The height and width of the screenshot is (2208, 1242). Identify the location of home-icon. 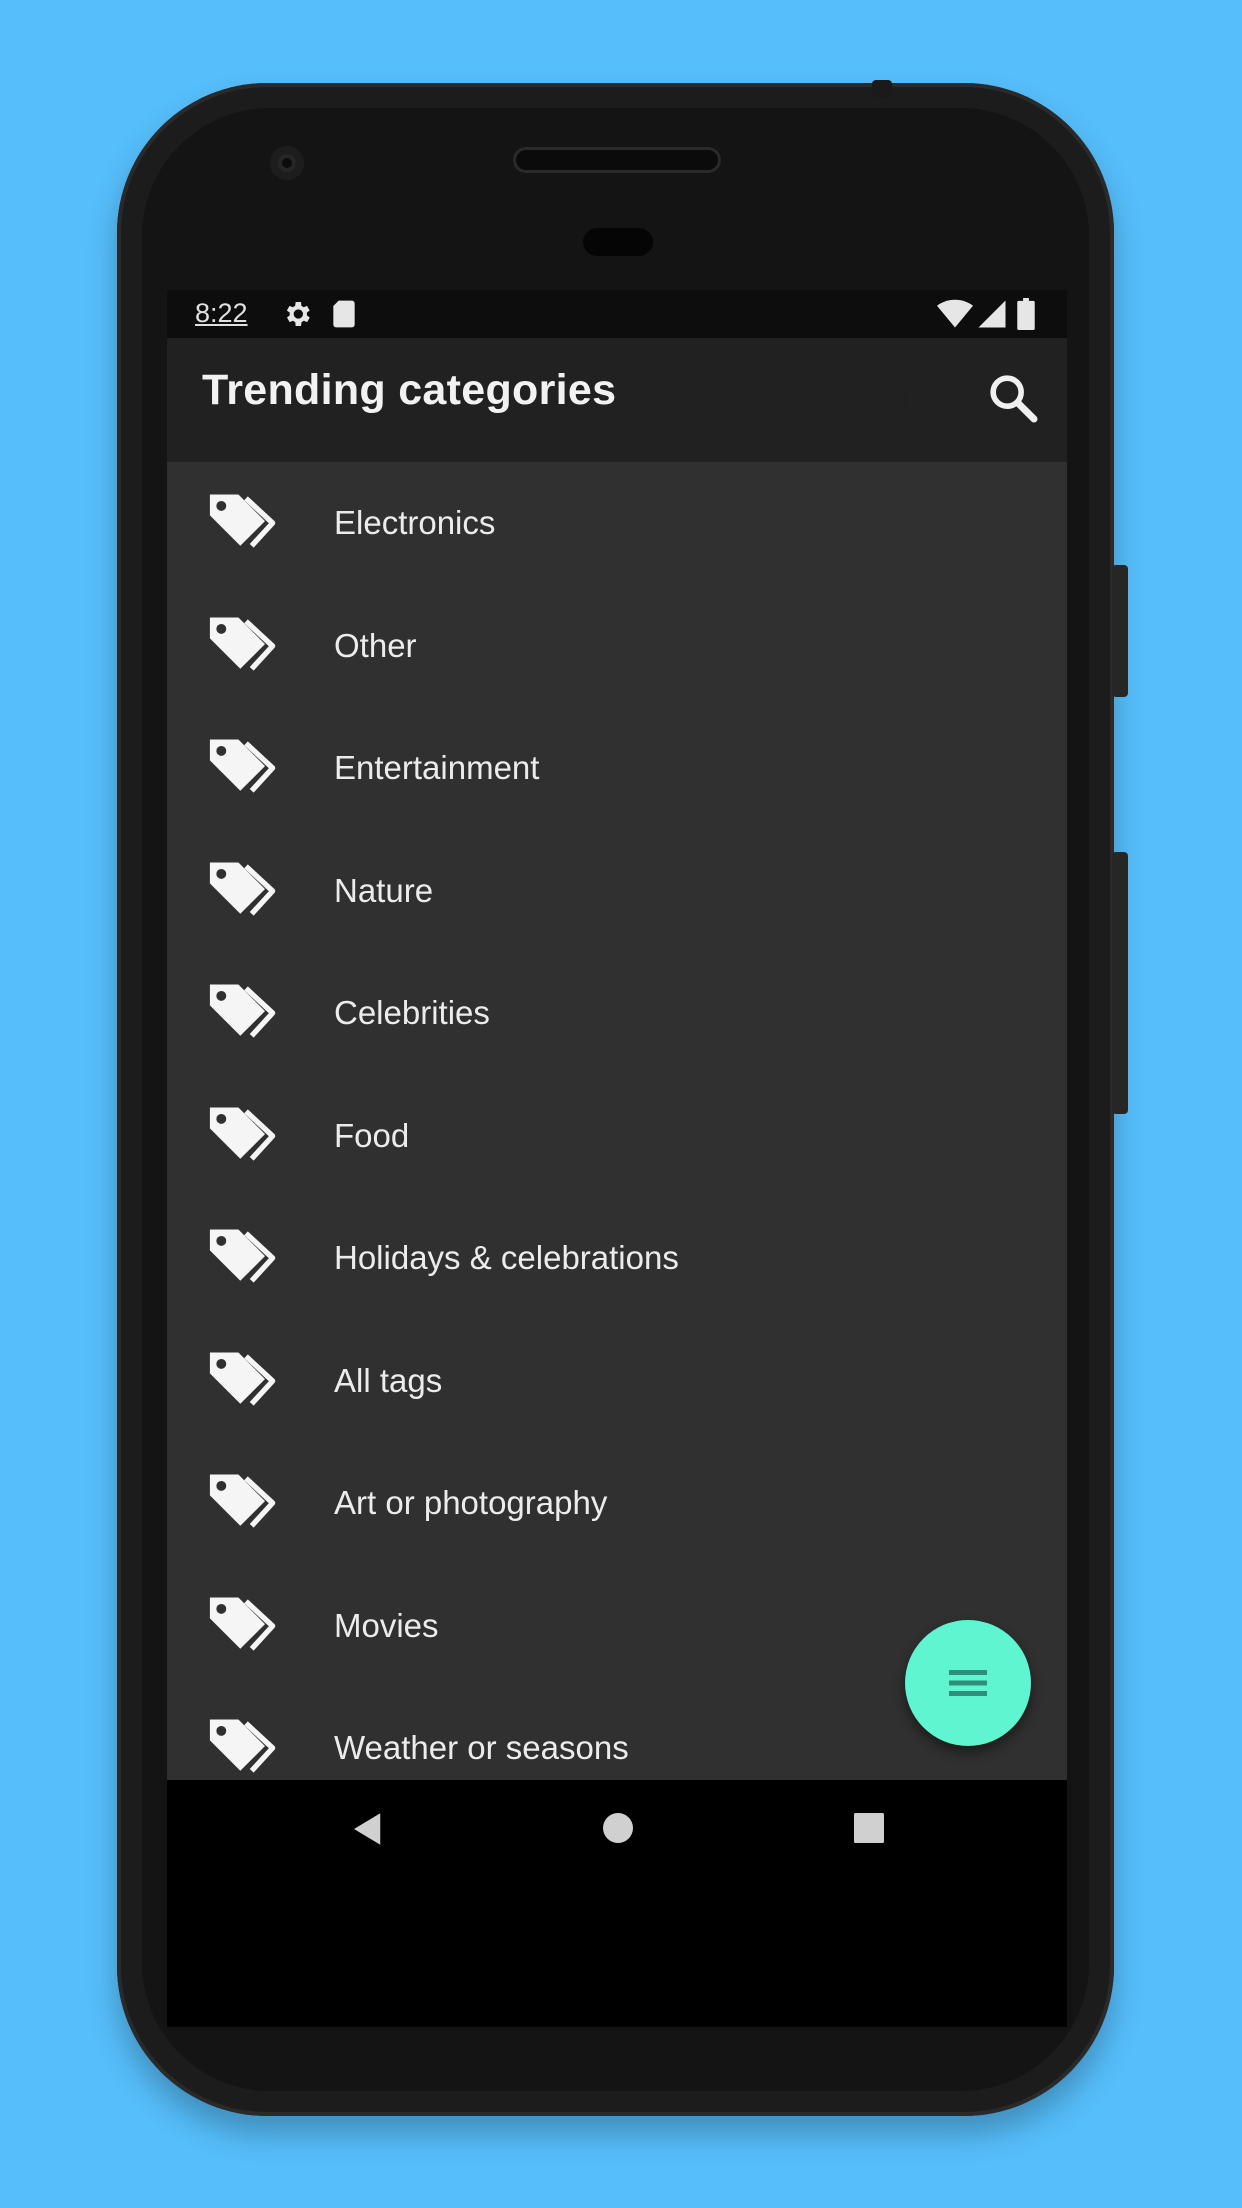
(618, 1828).